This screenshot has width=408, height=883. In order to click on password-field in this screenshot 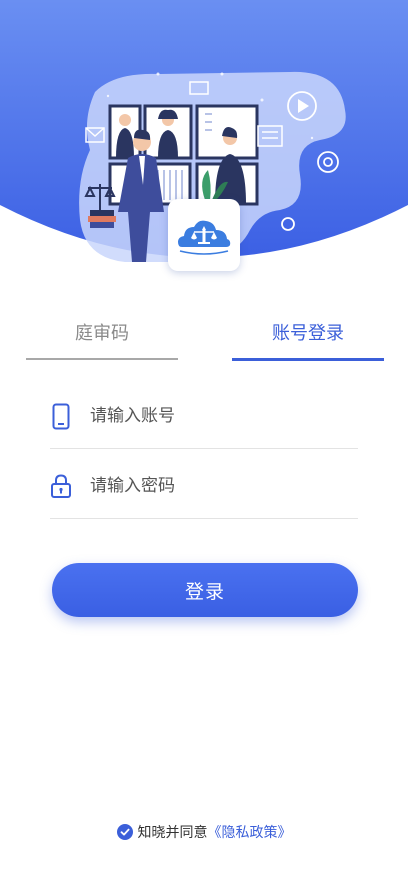, I will do `click(204, 488)`.